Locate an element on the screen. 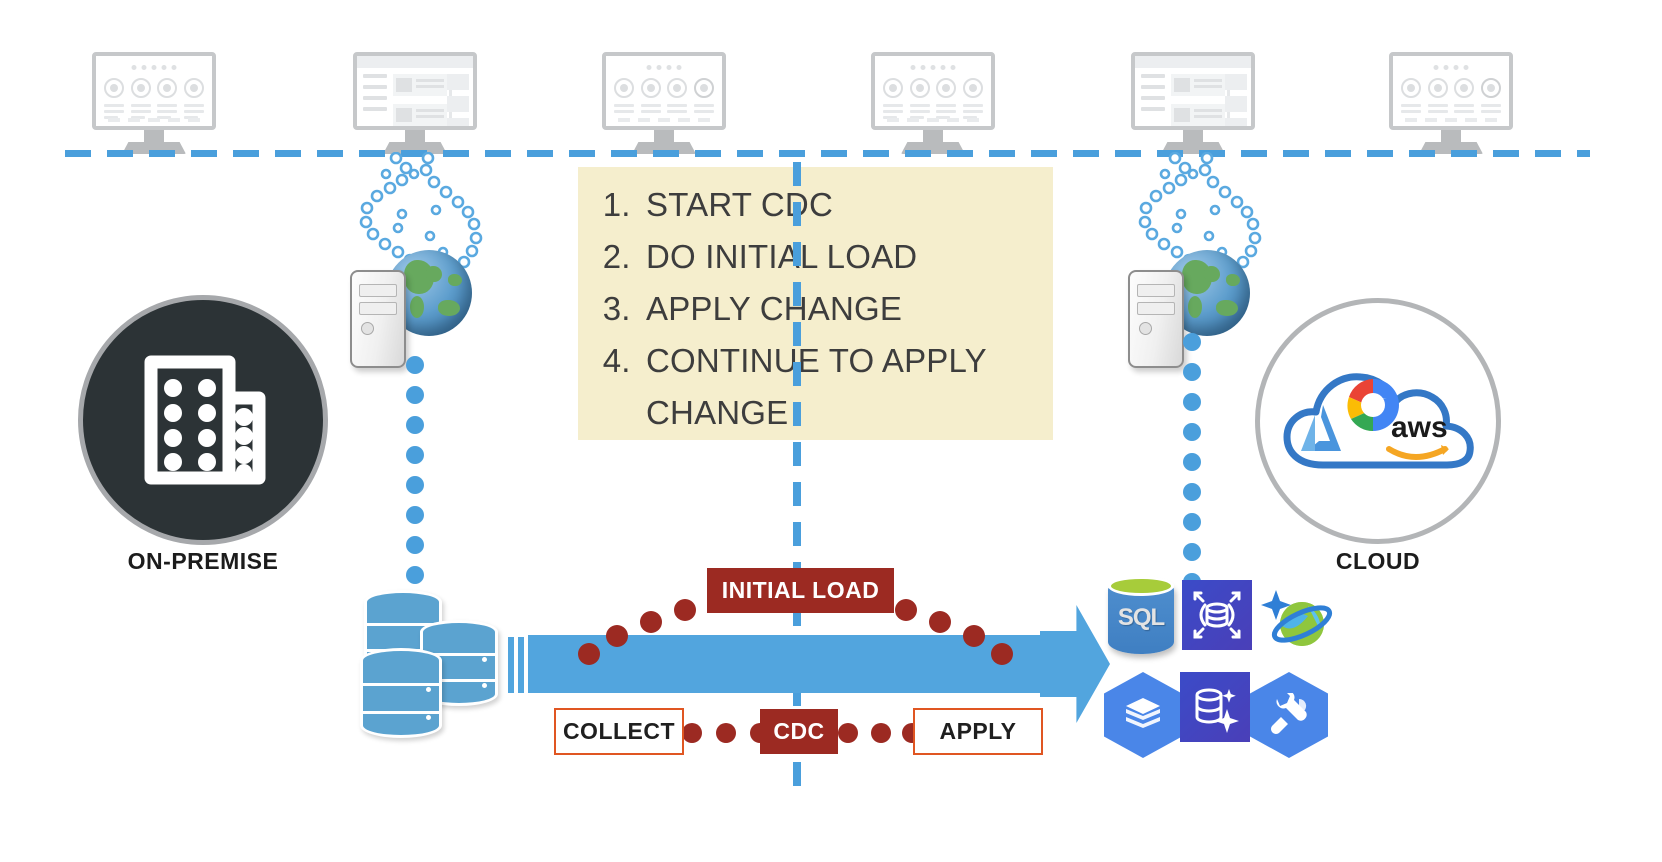 This screenshot has width=1662, height=862. cdc-label: CDC is located at coordinates (799, 731).